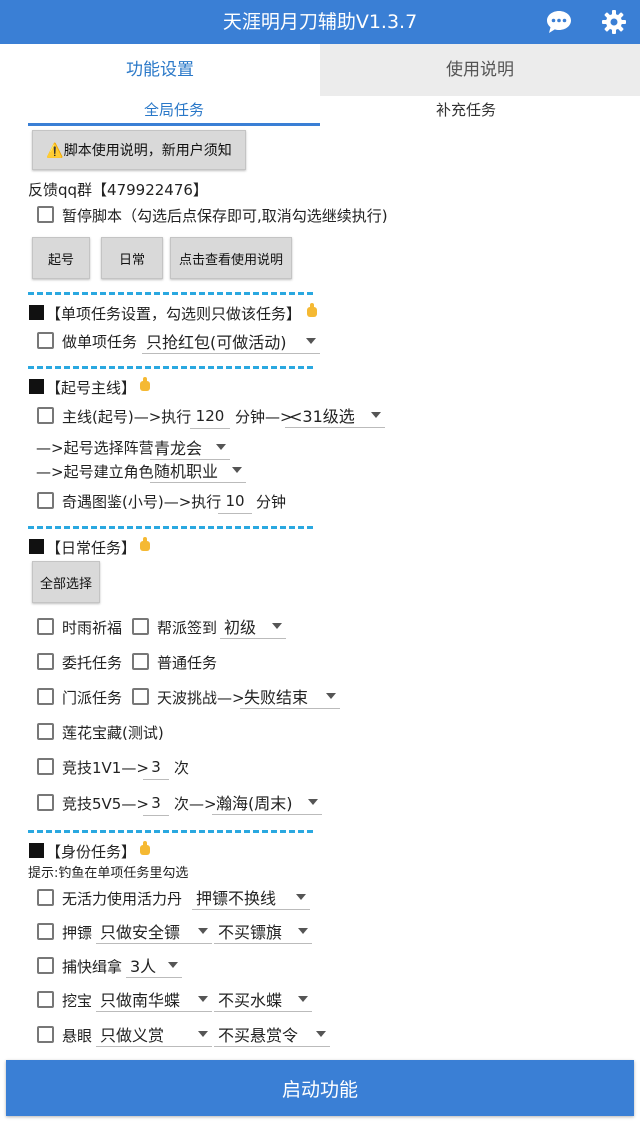 The width and height of the screenshot is (640, 1123). What do you see at coordinates (320, 22) in the screenshot?
I see `title-bar: 天涯明月刀辅助V1.3.7` at bounding box center [320, 22].